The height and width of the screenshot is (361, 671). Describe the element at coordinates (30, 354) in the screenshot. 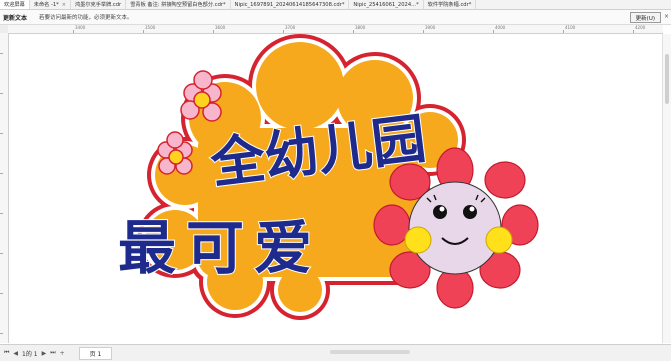

I see `page-info: 1的 1` at that location.